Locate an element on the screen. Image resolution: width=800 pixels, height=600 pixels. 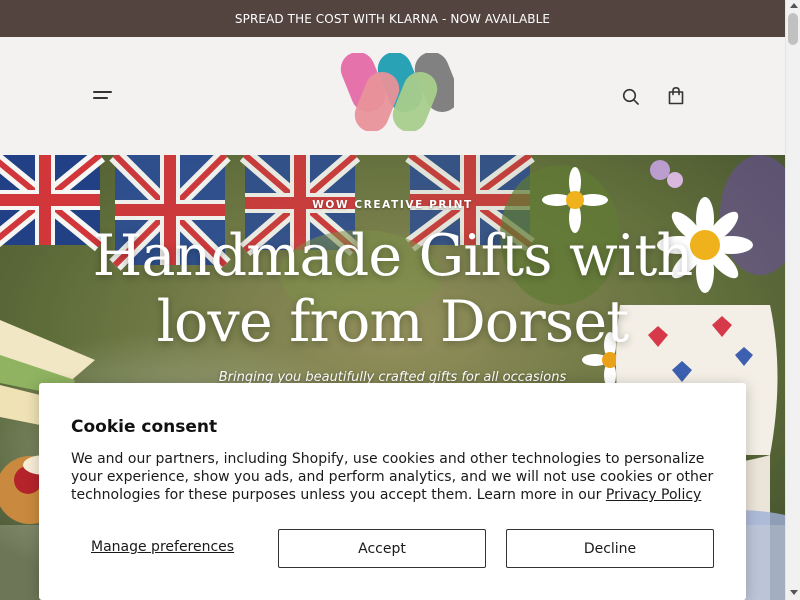
cart-button is located at coordinates (676, 96).